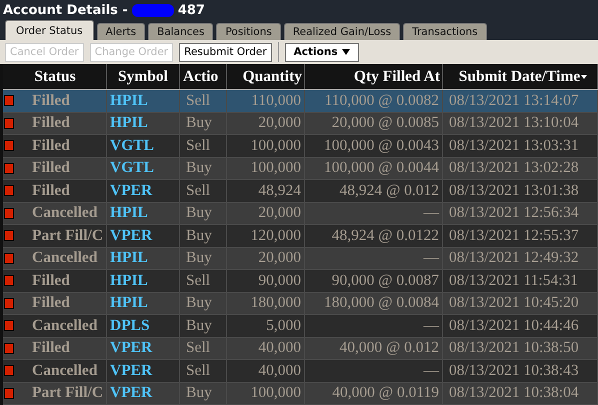 The image size is (598, 405). I want to click on date-cell: 08/13/2021 12:55:37, so click(514, 235).